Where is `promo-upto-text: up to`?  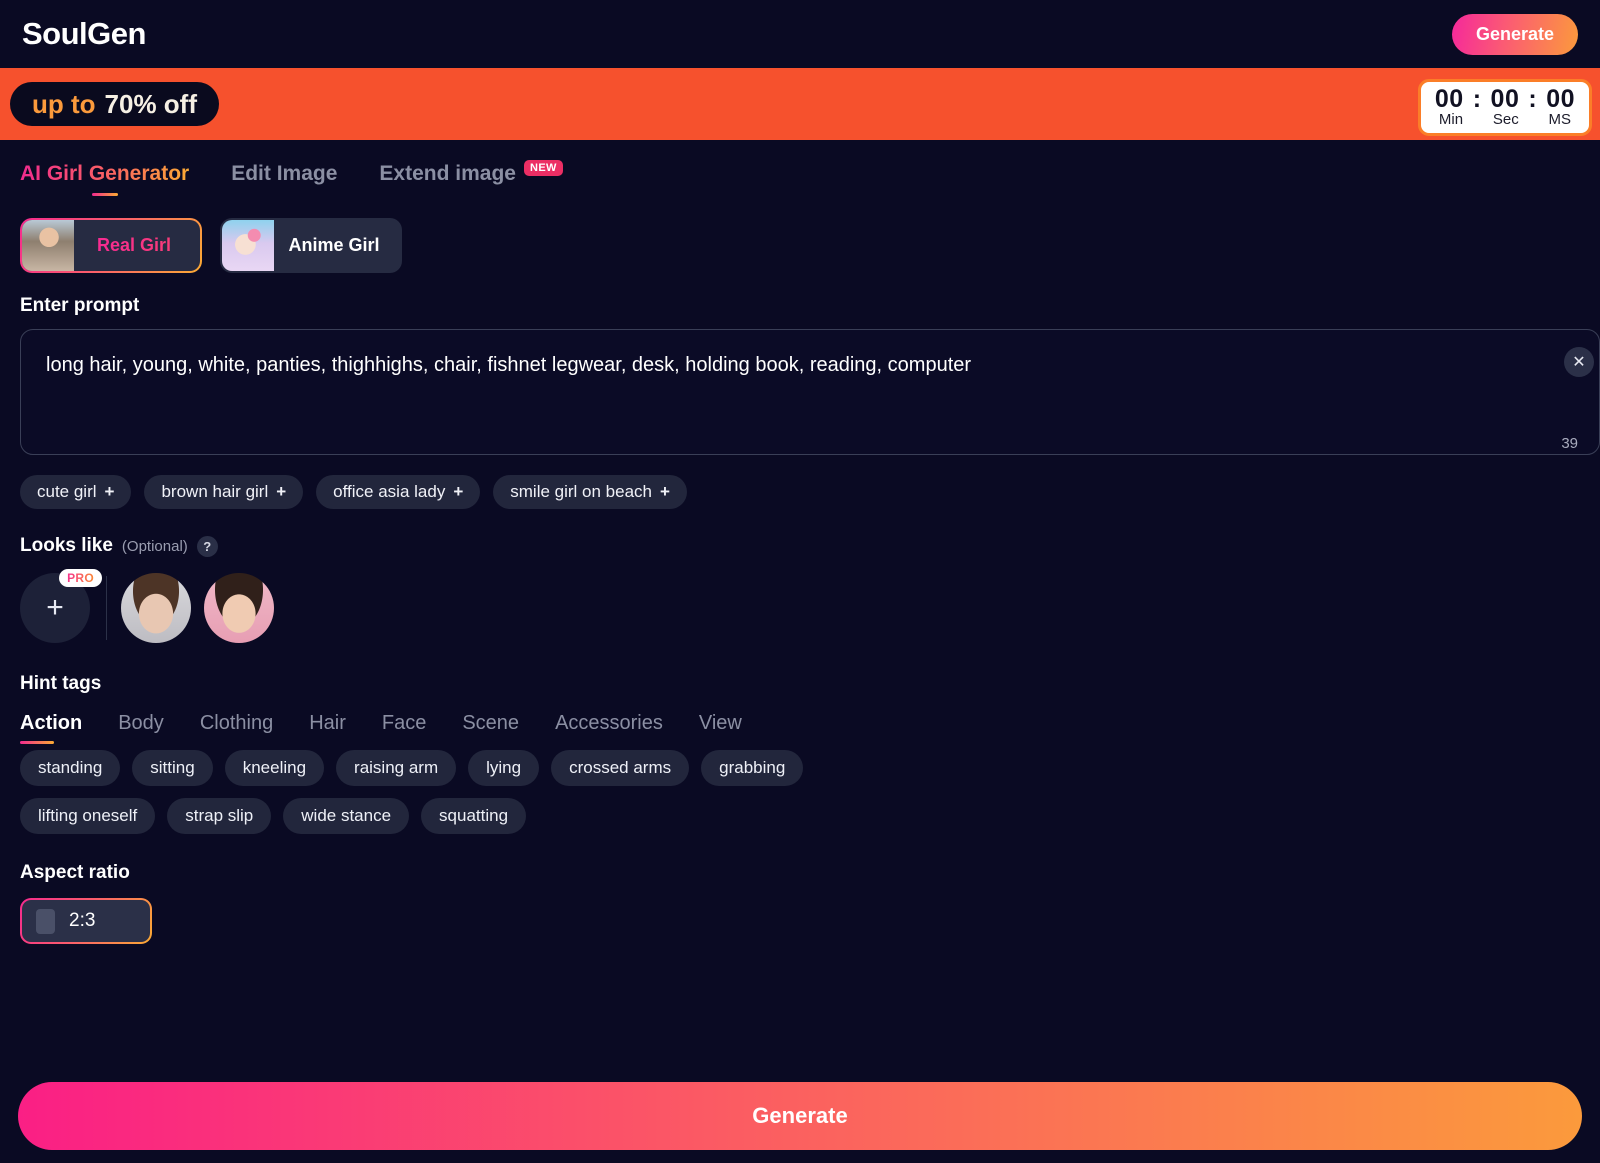 promo-upto-text: up to is located at coordinates (64, 103).